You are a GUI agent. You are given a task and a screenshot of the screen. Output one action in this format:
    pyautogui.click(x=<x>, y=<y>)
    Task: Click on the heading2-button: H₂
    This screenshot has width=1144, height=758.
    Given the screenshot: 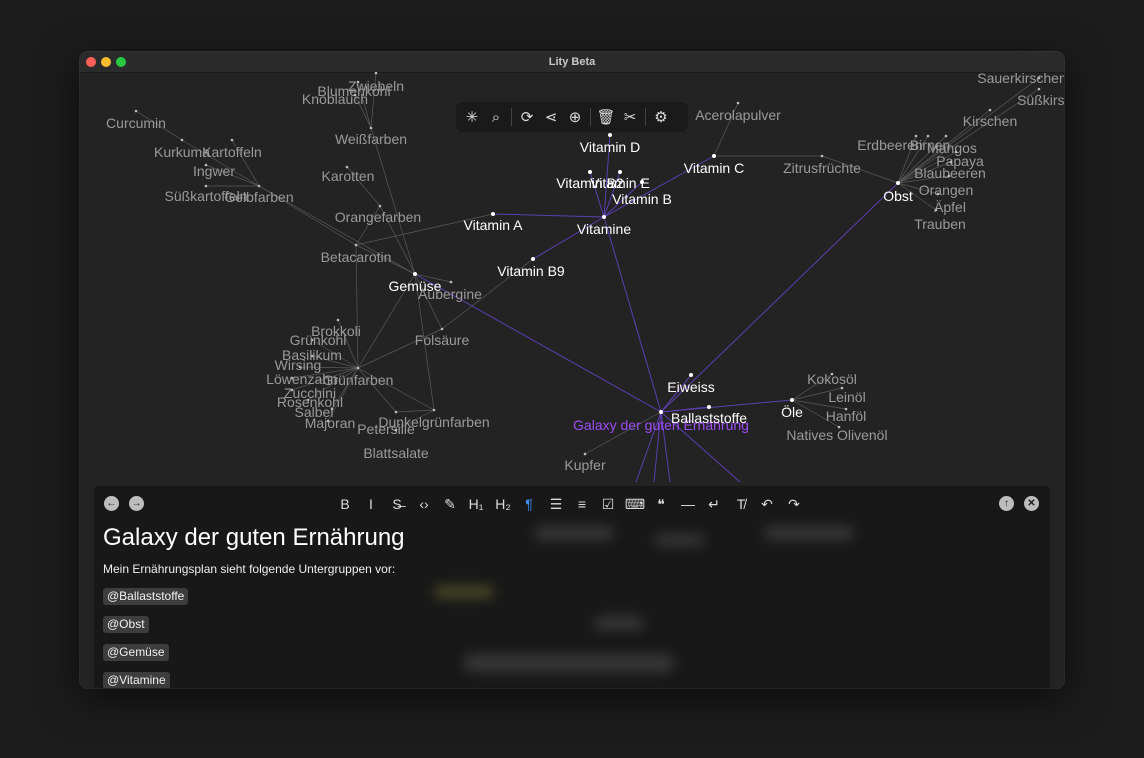 What is the action you would take?
    pyautogui.click(x=503, y=504)
    